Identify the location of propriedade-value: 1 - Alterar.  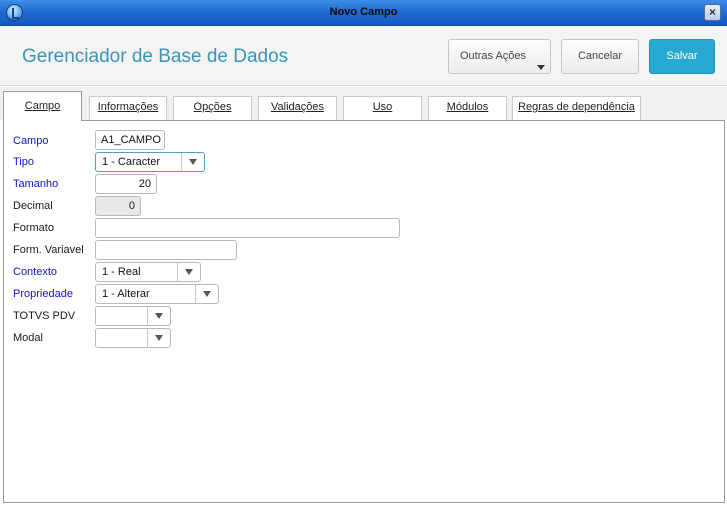
(126, 294).